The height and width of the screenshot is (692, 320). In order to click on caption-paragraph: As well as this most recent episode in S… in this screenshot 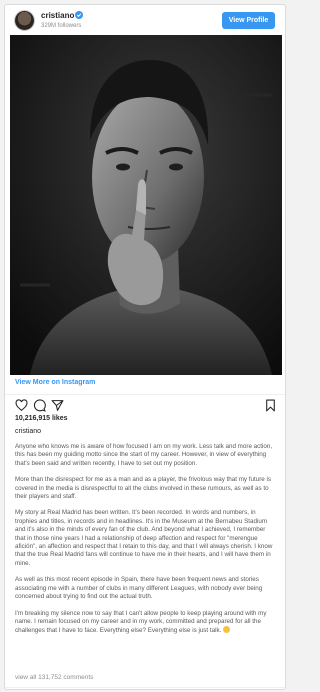, I will do `click(139, 588)`.